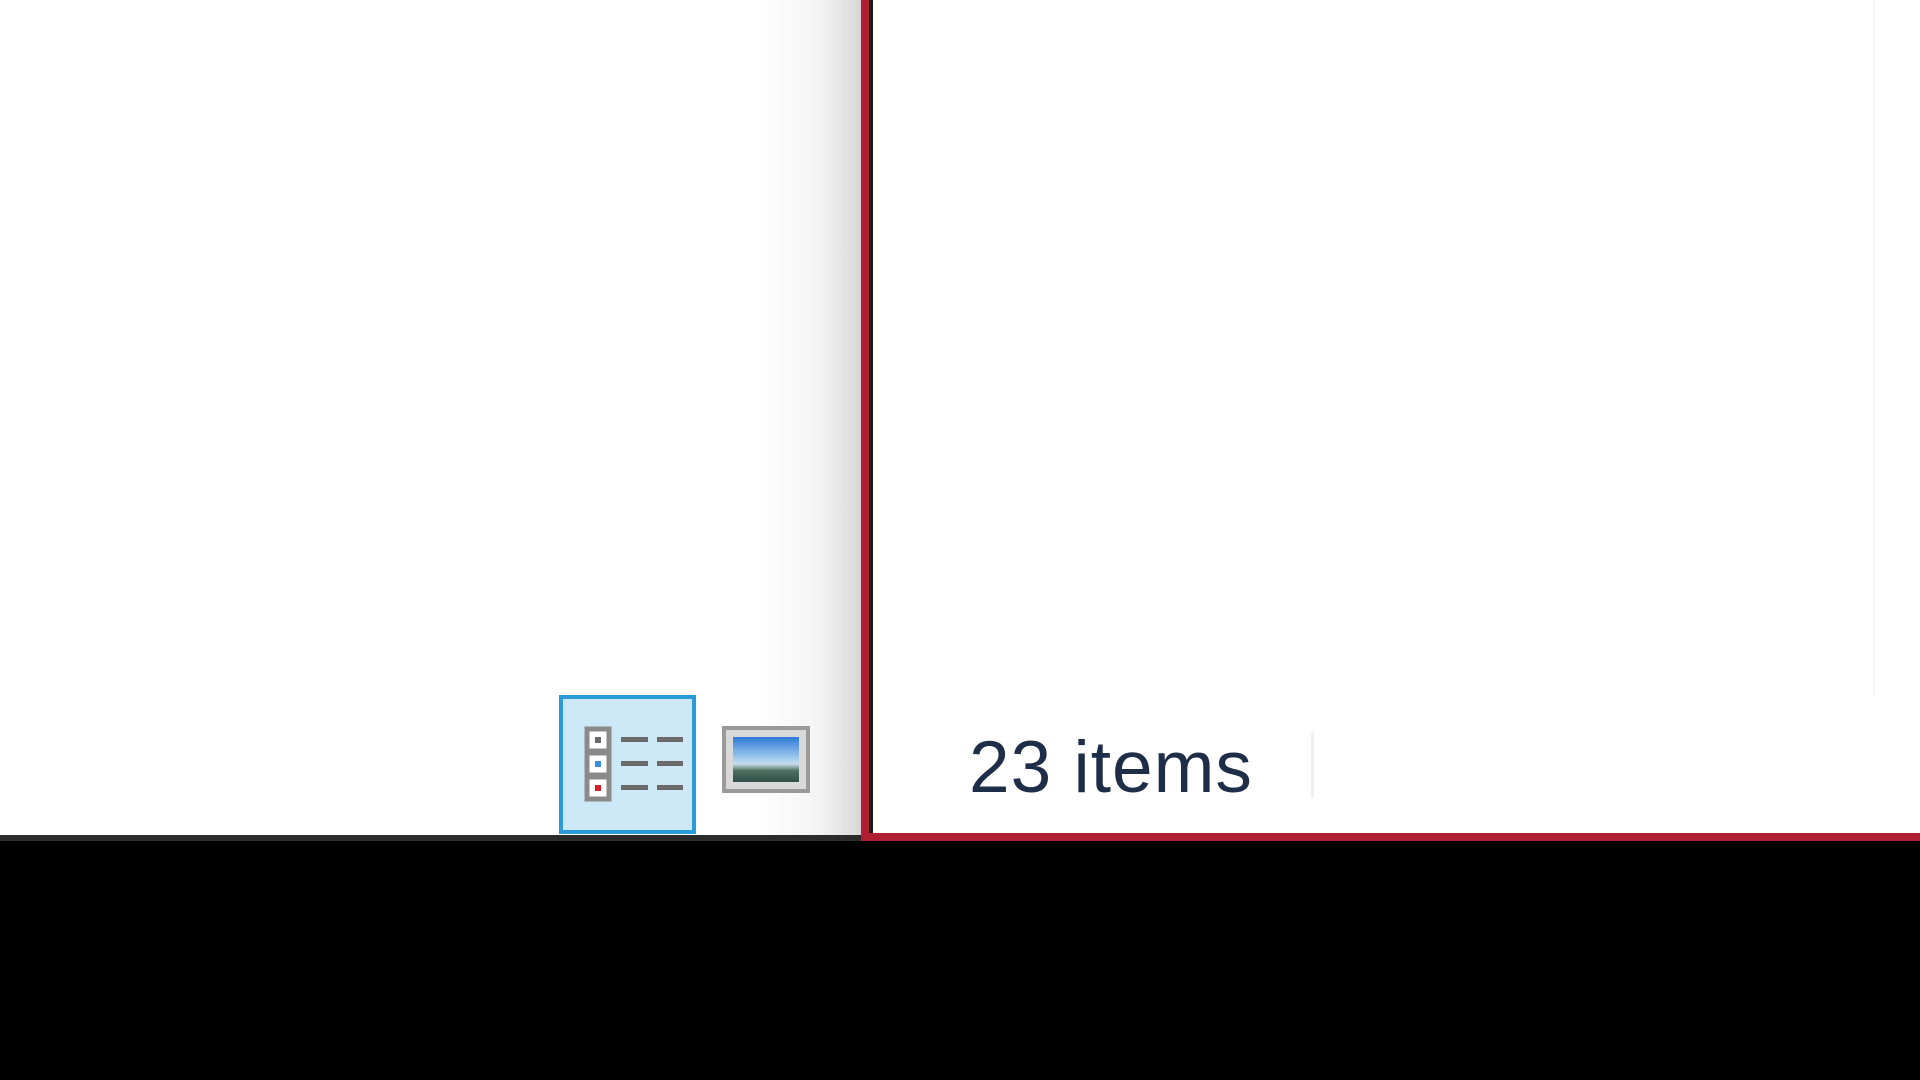 This screenshot has height=1080, width=1920. What do you see at coordinates (871, 416) in the screenshot?
I see `window-border-shadow` at bounding box center [871, 416].